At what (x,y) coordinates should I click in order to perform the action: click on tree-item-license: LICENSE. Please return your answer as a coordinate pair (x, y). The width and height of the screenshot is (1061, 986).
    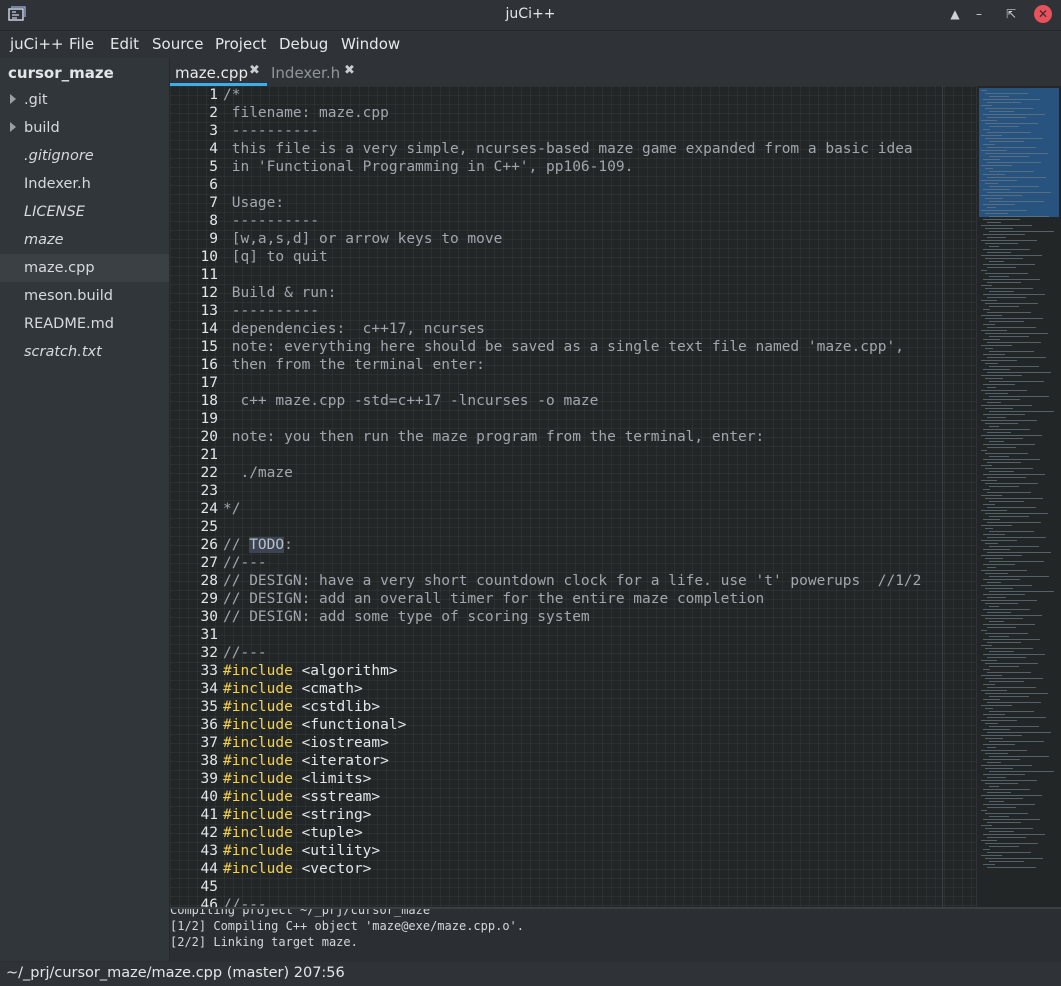
    Looking at the image, I should click on (84, 212).